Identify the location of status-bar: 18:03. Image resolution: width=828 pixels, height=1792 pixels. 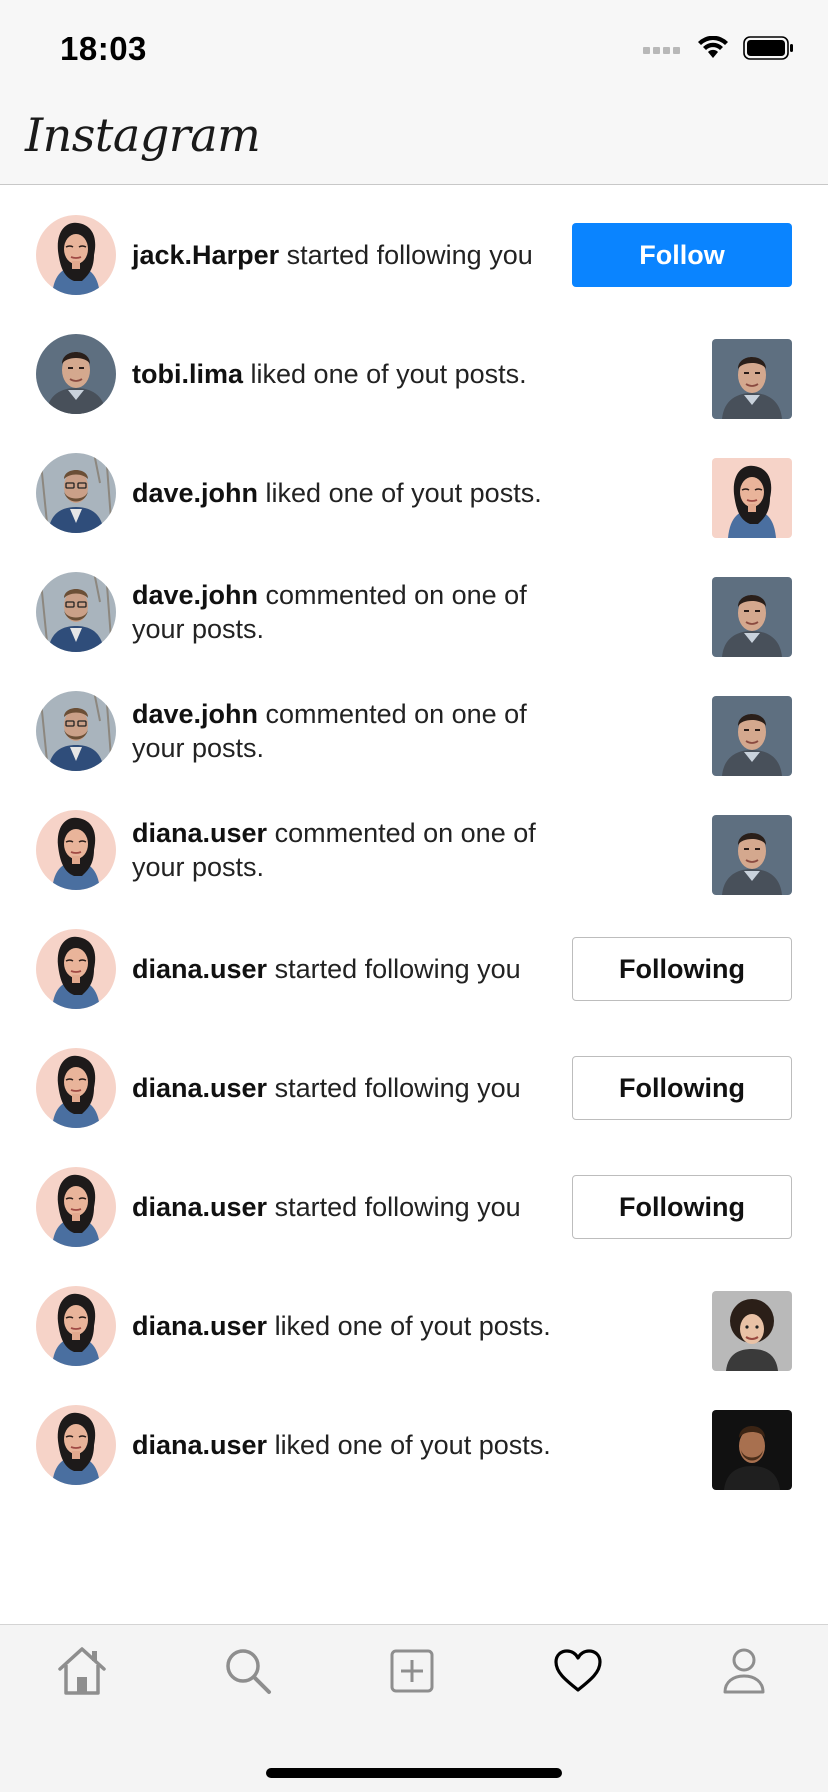
(414, 50).